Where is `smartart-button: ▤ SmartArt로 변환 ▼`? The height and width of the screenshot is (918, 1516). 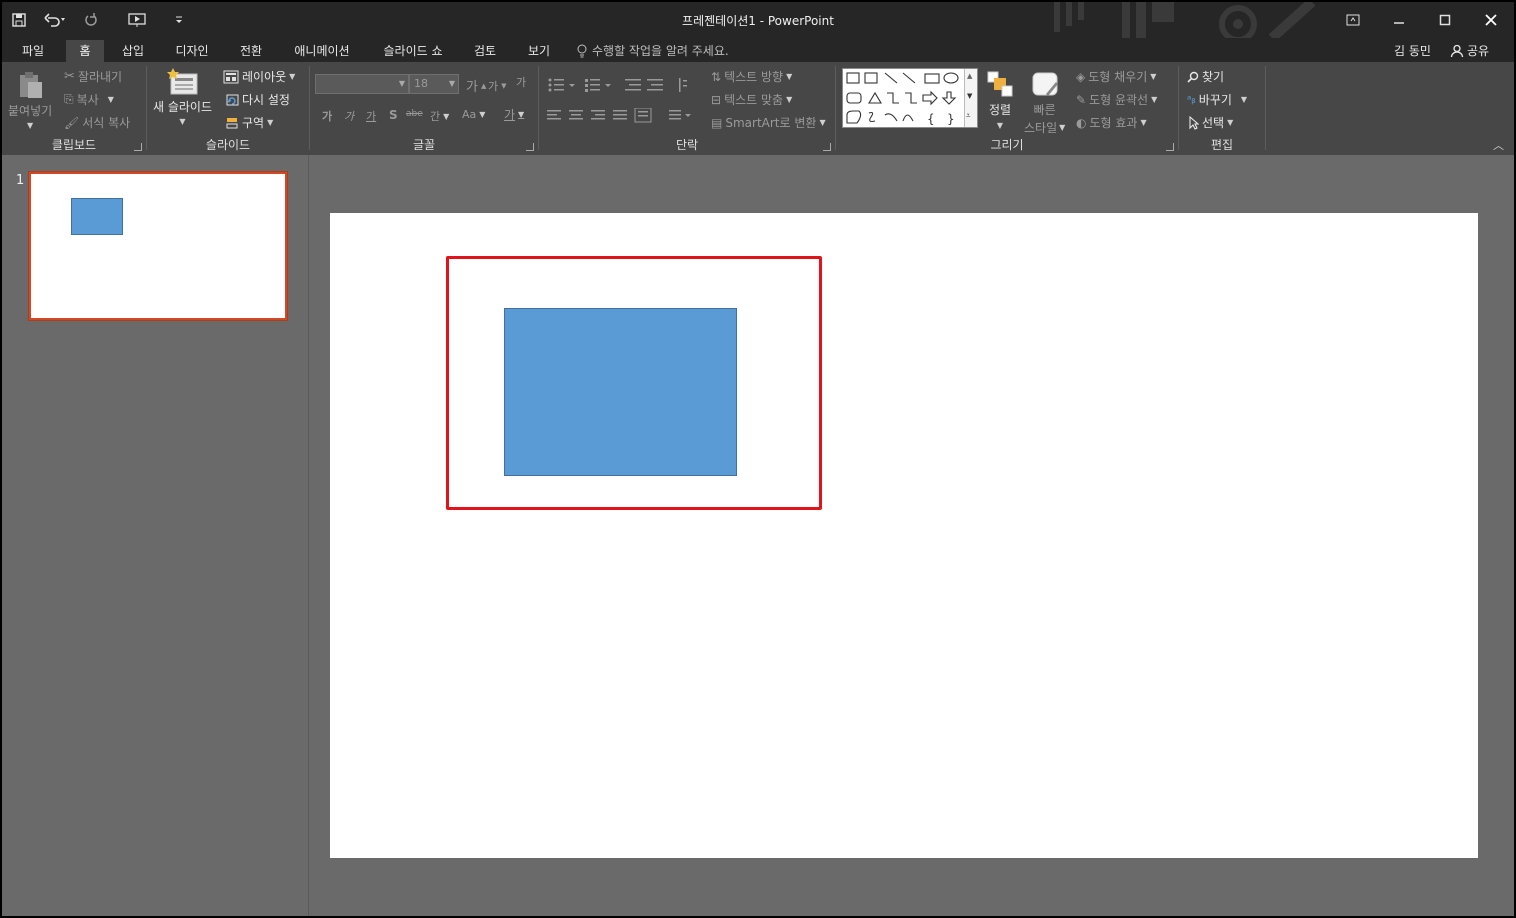 smartart-button: ▤ SmartArt로 변환 ▼ is located at coordinates (768, 122).